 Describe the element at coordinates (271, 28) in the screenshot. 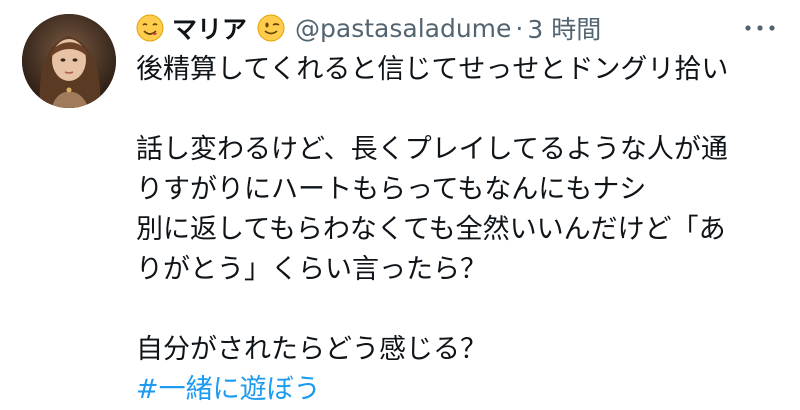

I see `winking-face-emoji-icon` at that location.